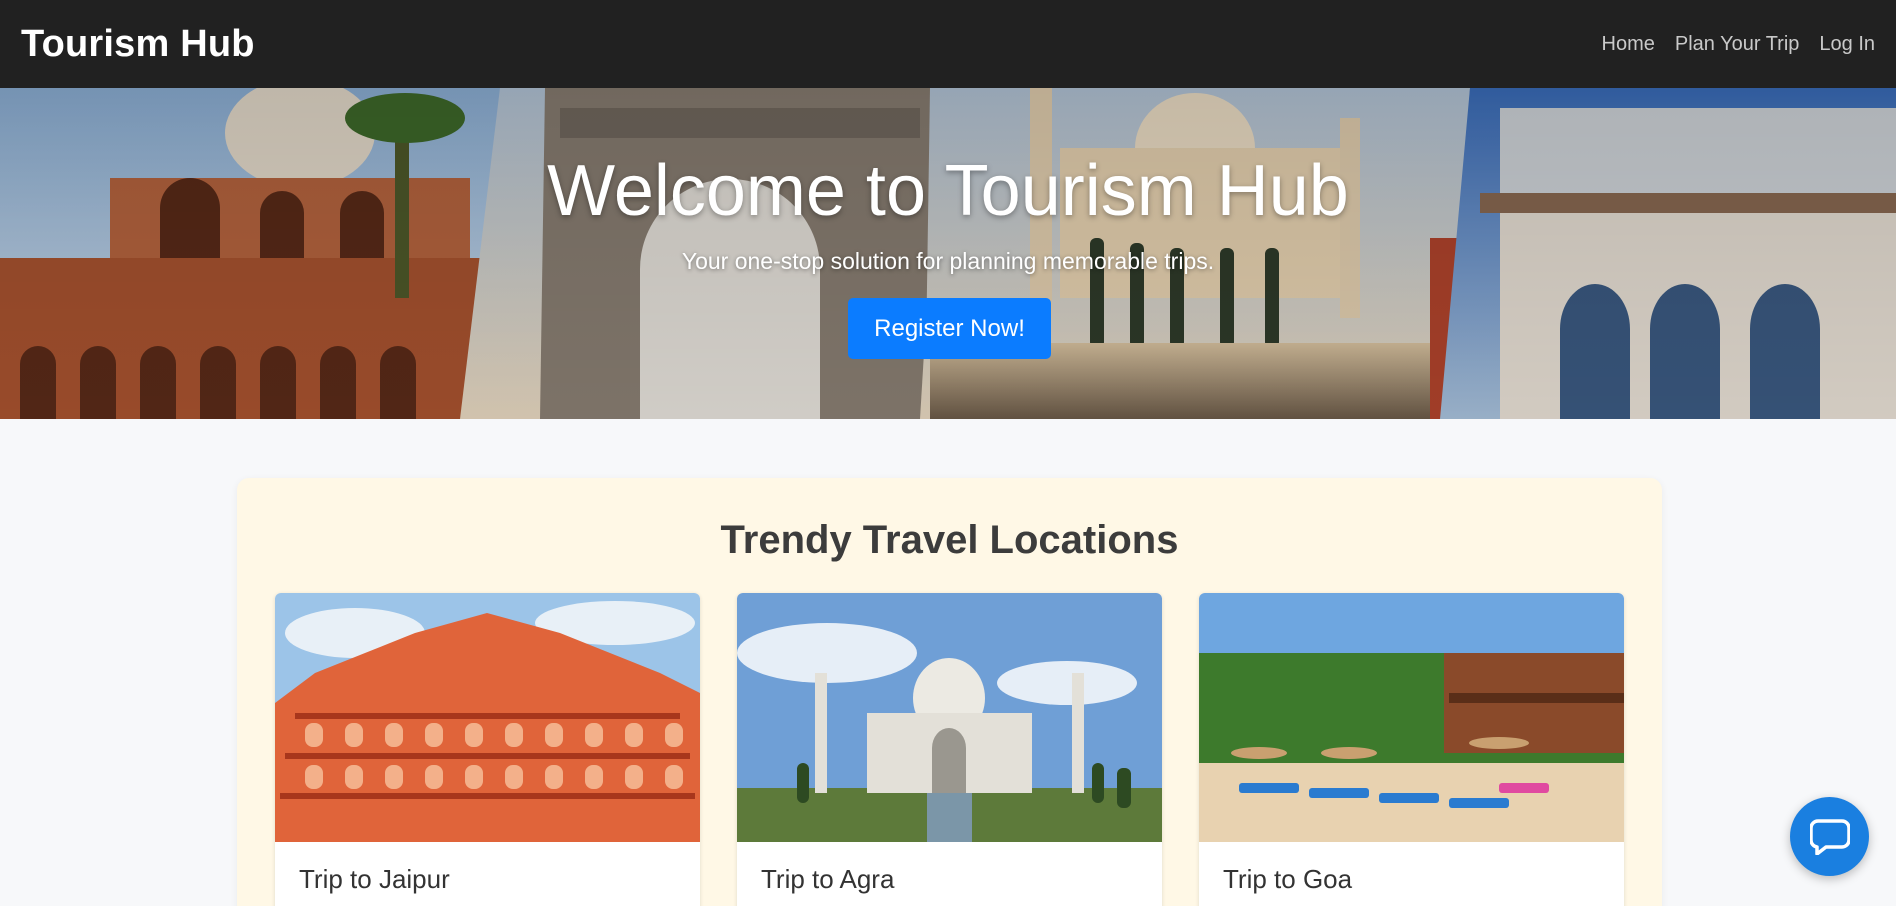 The width and height of the screenshot is (1896, 906). What do you see at coordinates (948, 191) in the screenshot?
I see `hero-title: Welcome to Tourism Hub` at bounding box center [948, 191].